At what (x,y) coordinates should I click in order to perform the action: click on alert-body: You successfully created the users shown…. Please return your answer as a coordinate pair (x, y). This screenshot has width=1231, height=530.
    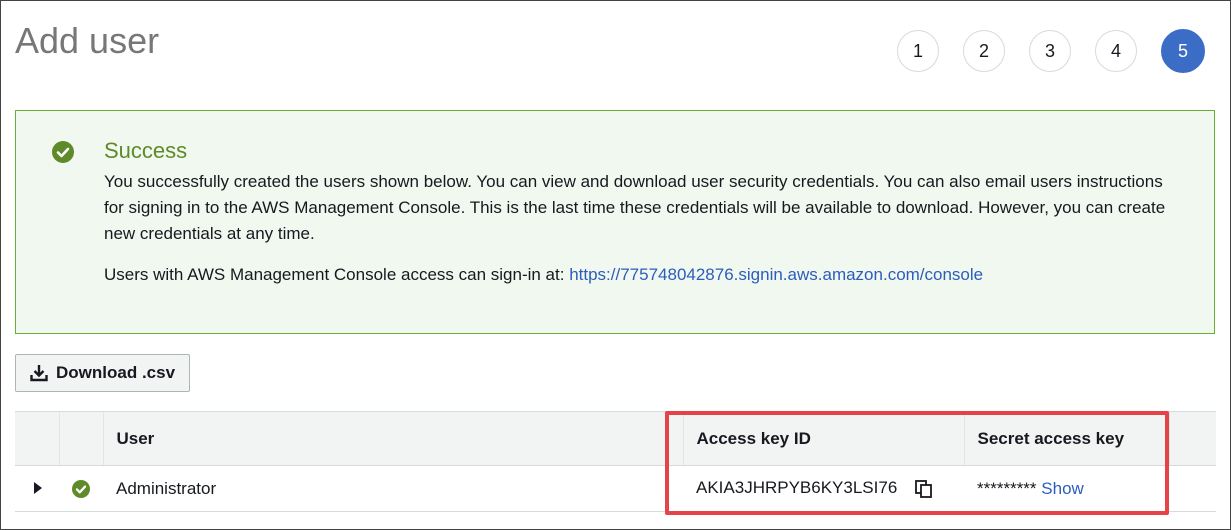
    Looking at the image, I should click on (635, 207).